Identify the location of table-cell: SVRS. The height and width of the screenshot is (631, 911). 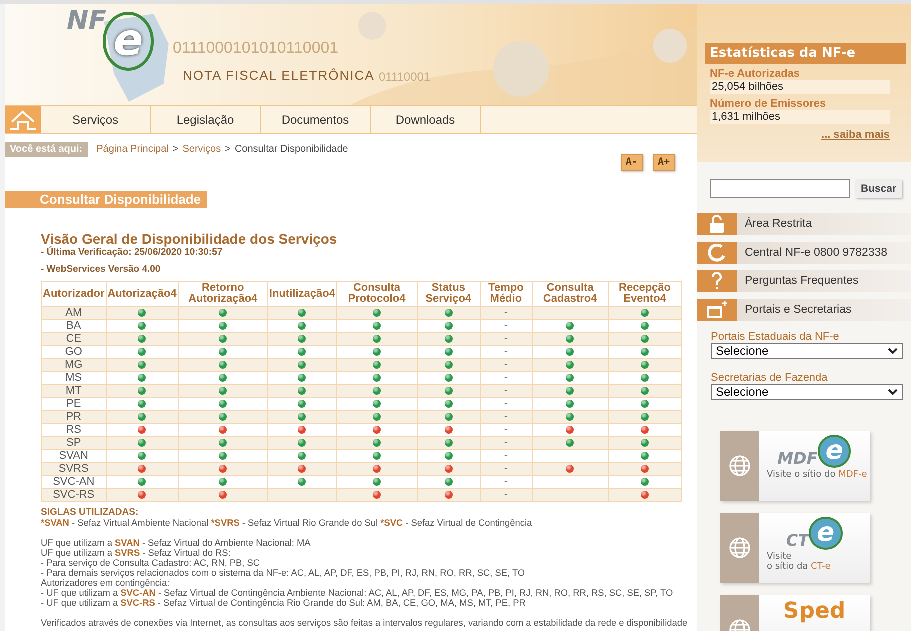
(74, 469).